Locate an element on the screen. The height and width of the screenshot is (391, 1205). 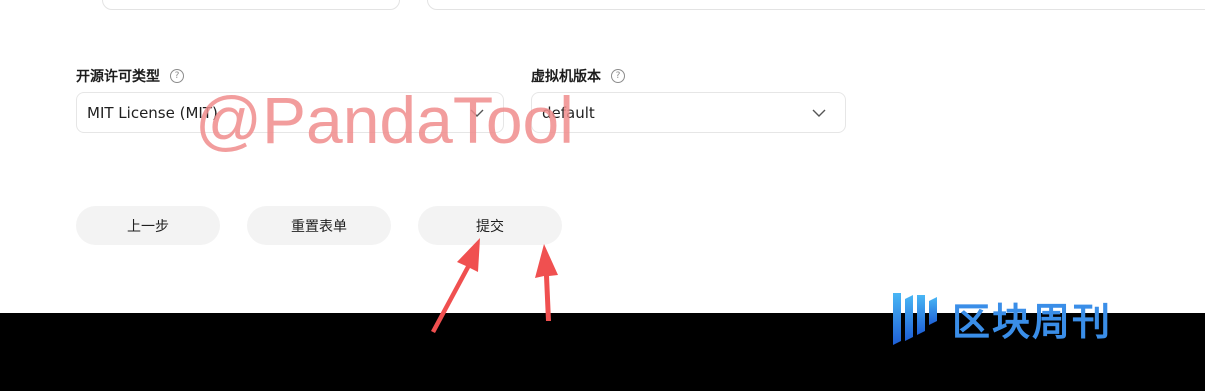
reset-form-button: 重置表单 is located at coordinates (319, 225).